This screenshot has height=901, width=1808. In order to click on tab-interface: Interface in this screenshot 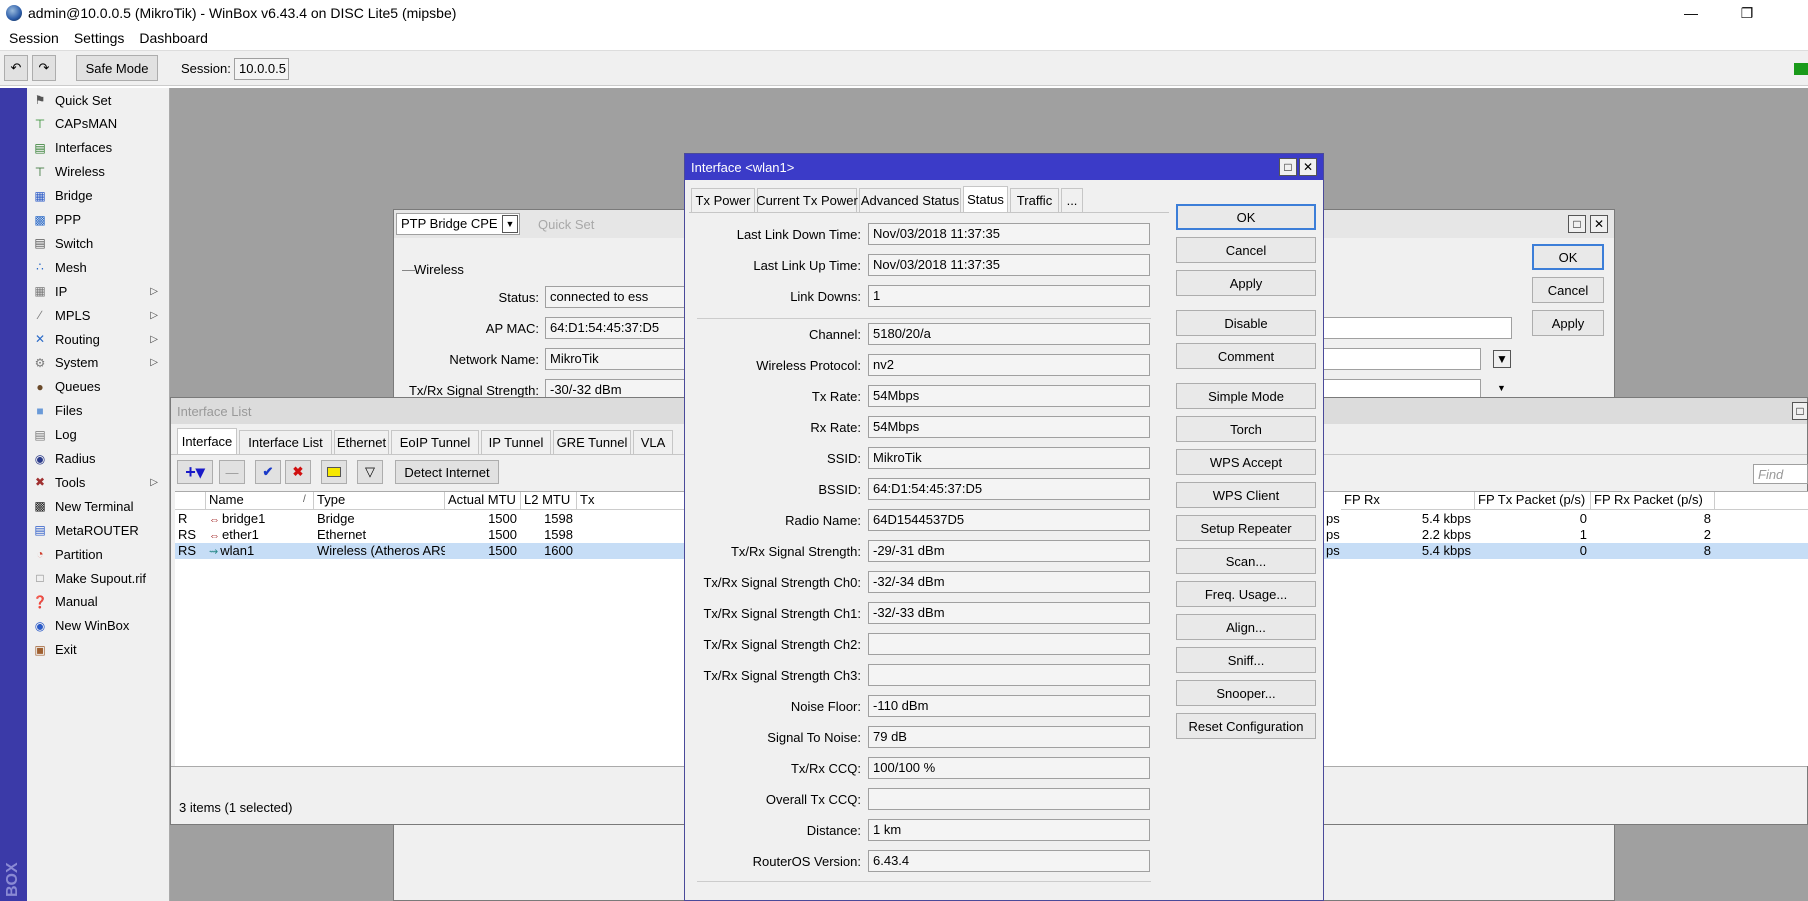, I will do `click(207, 441)`.